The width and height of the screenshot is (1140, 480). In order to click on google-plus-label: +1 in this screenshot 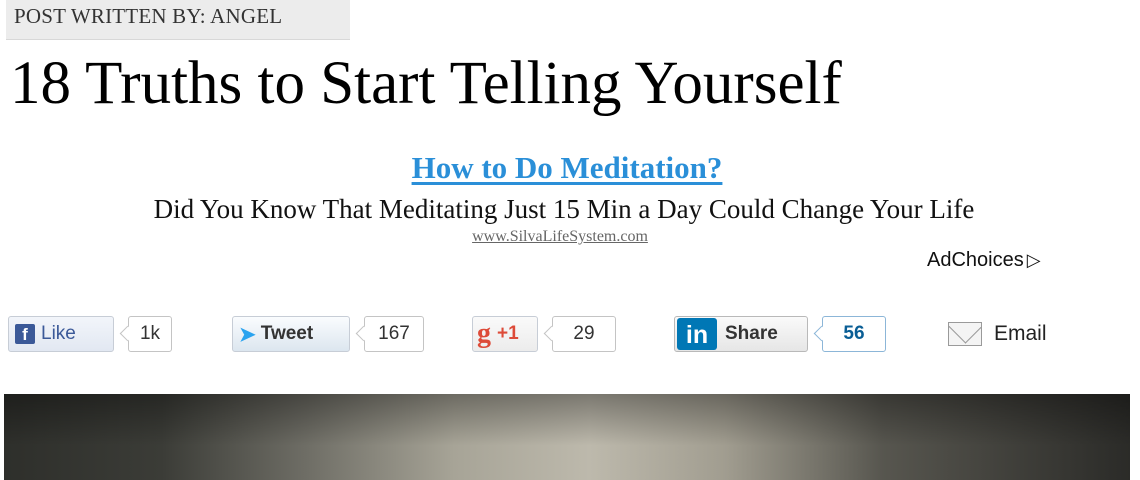, I will do `click(508, 333)`.